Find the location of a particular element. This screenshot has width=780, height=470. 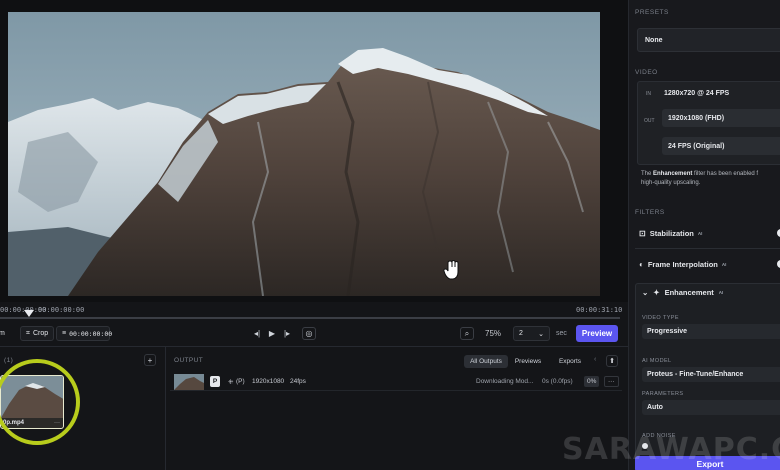

zoom-icon: ⌕ is located at coordinates (467, 333).